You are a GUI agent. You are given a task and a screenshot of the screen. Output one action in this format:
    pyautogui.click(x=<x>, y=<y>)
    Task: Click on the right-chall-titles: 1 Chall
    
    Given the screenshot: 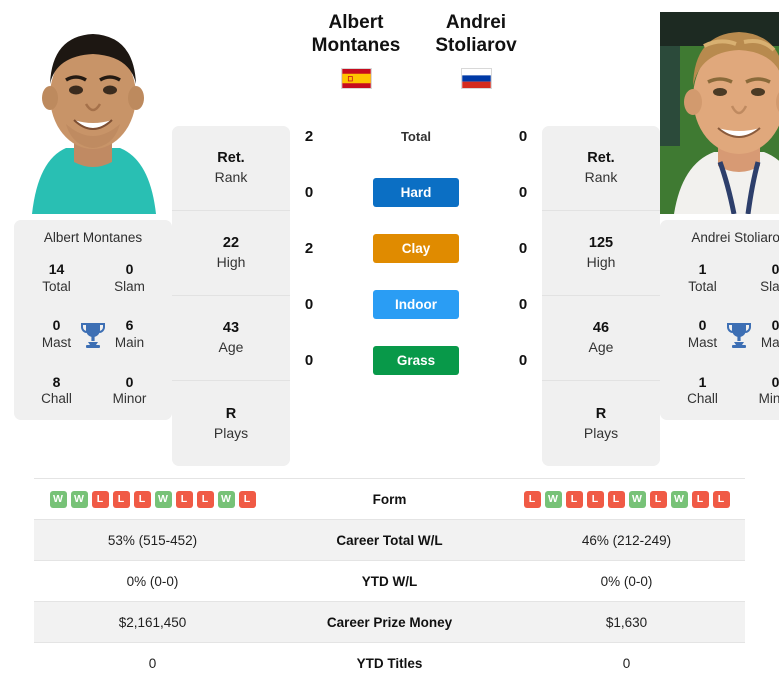 What is the action you would take?
    pyautogui.click(x=702, y=391)
    